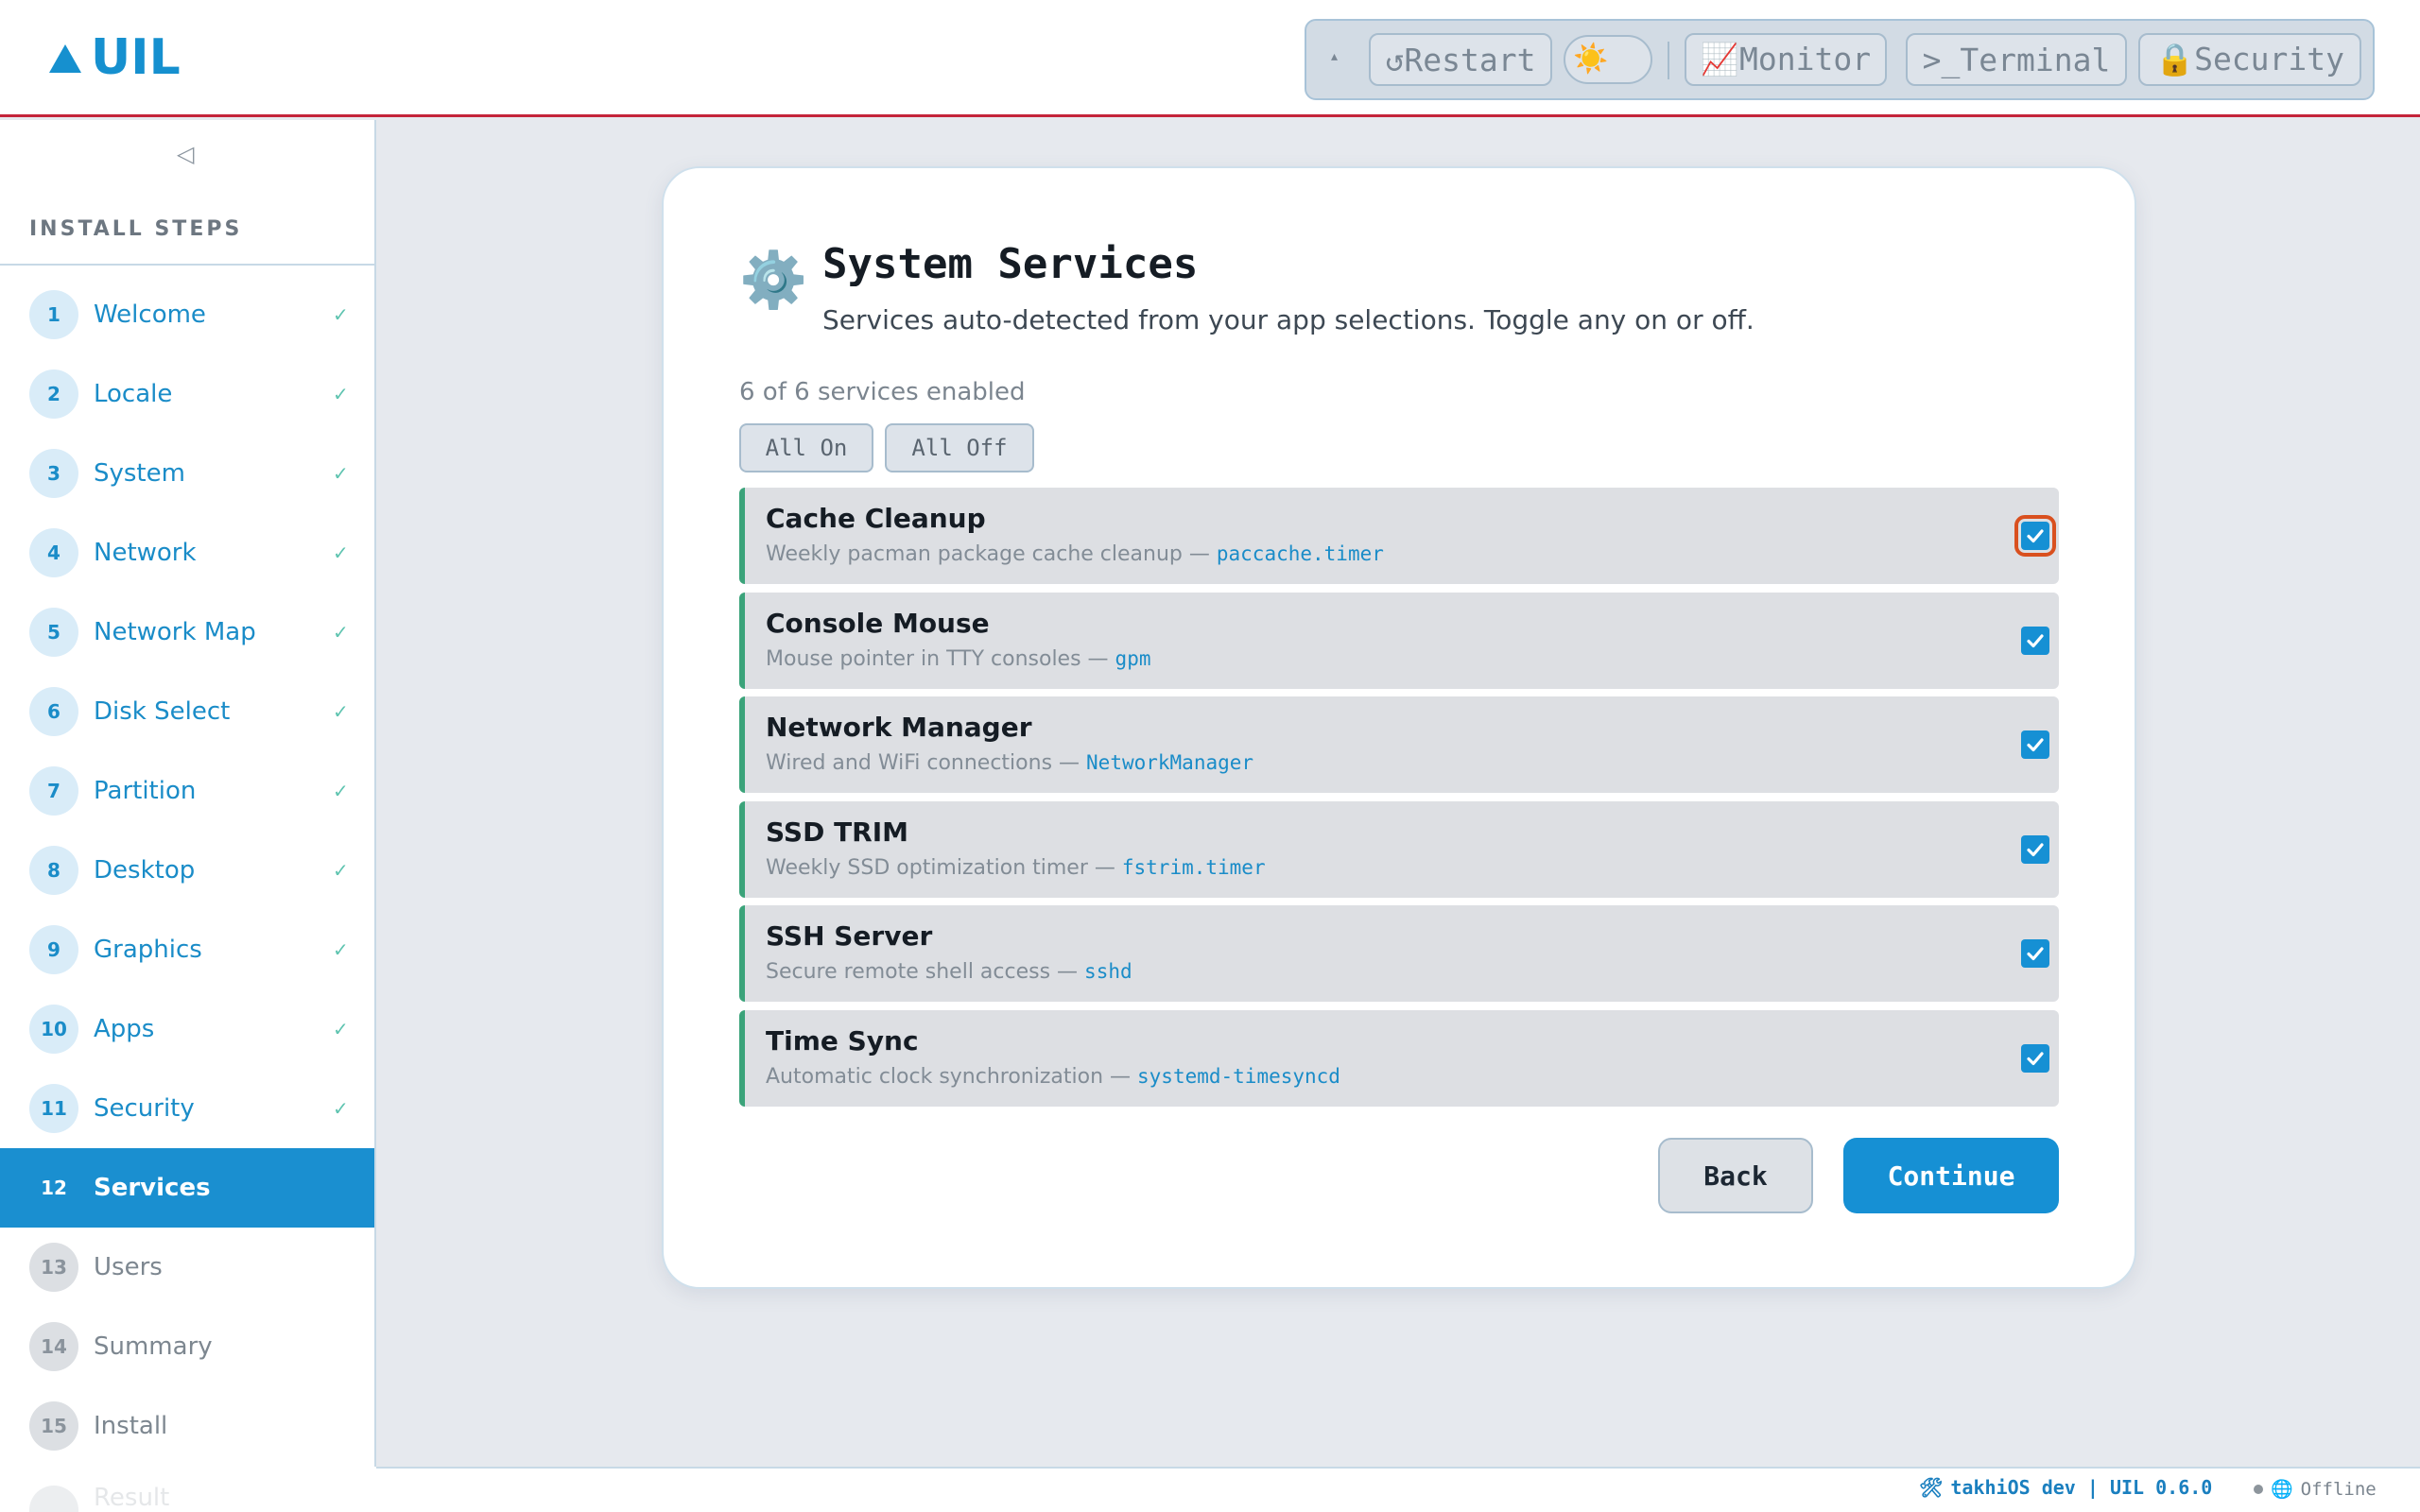 Image resolution: width=2420 pixels, height=1512 pixels. I want to click on status-dot-icon, so click(2259, 1489).